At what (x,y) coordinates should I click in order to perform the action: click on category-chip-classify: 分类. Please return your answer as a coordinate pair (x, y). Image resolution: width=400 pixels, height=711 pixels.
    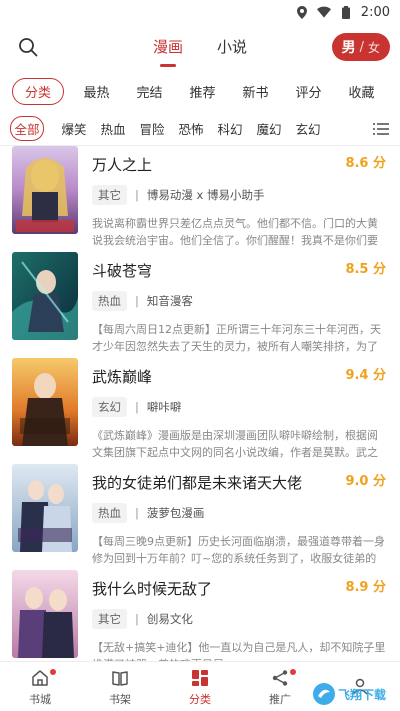
    Looking at the image, I should click on (38, 91).